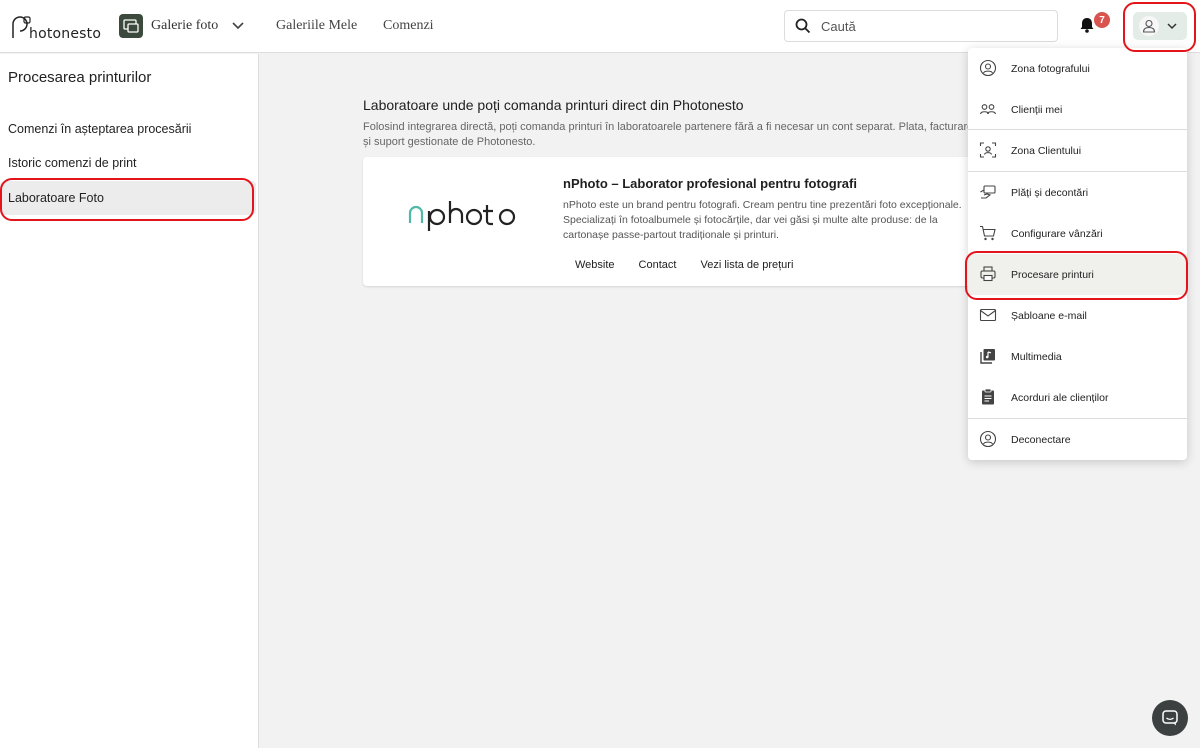  I want to click on menu-item-payments: Plăți și decontări, so click(1077, 192).